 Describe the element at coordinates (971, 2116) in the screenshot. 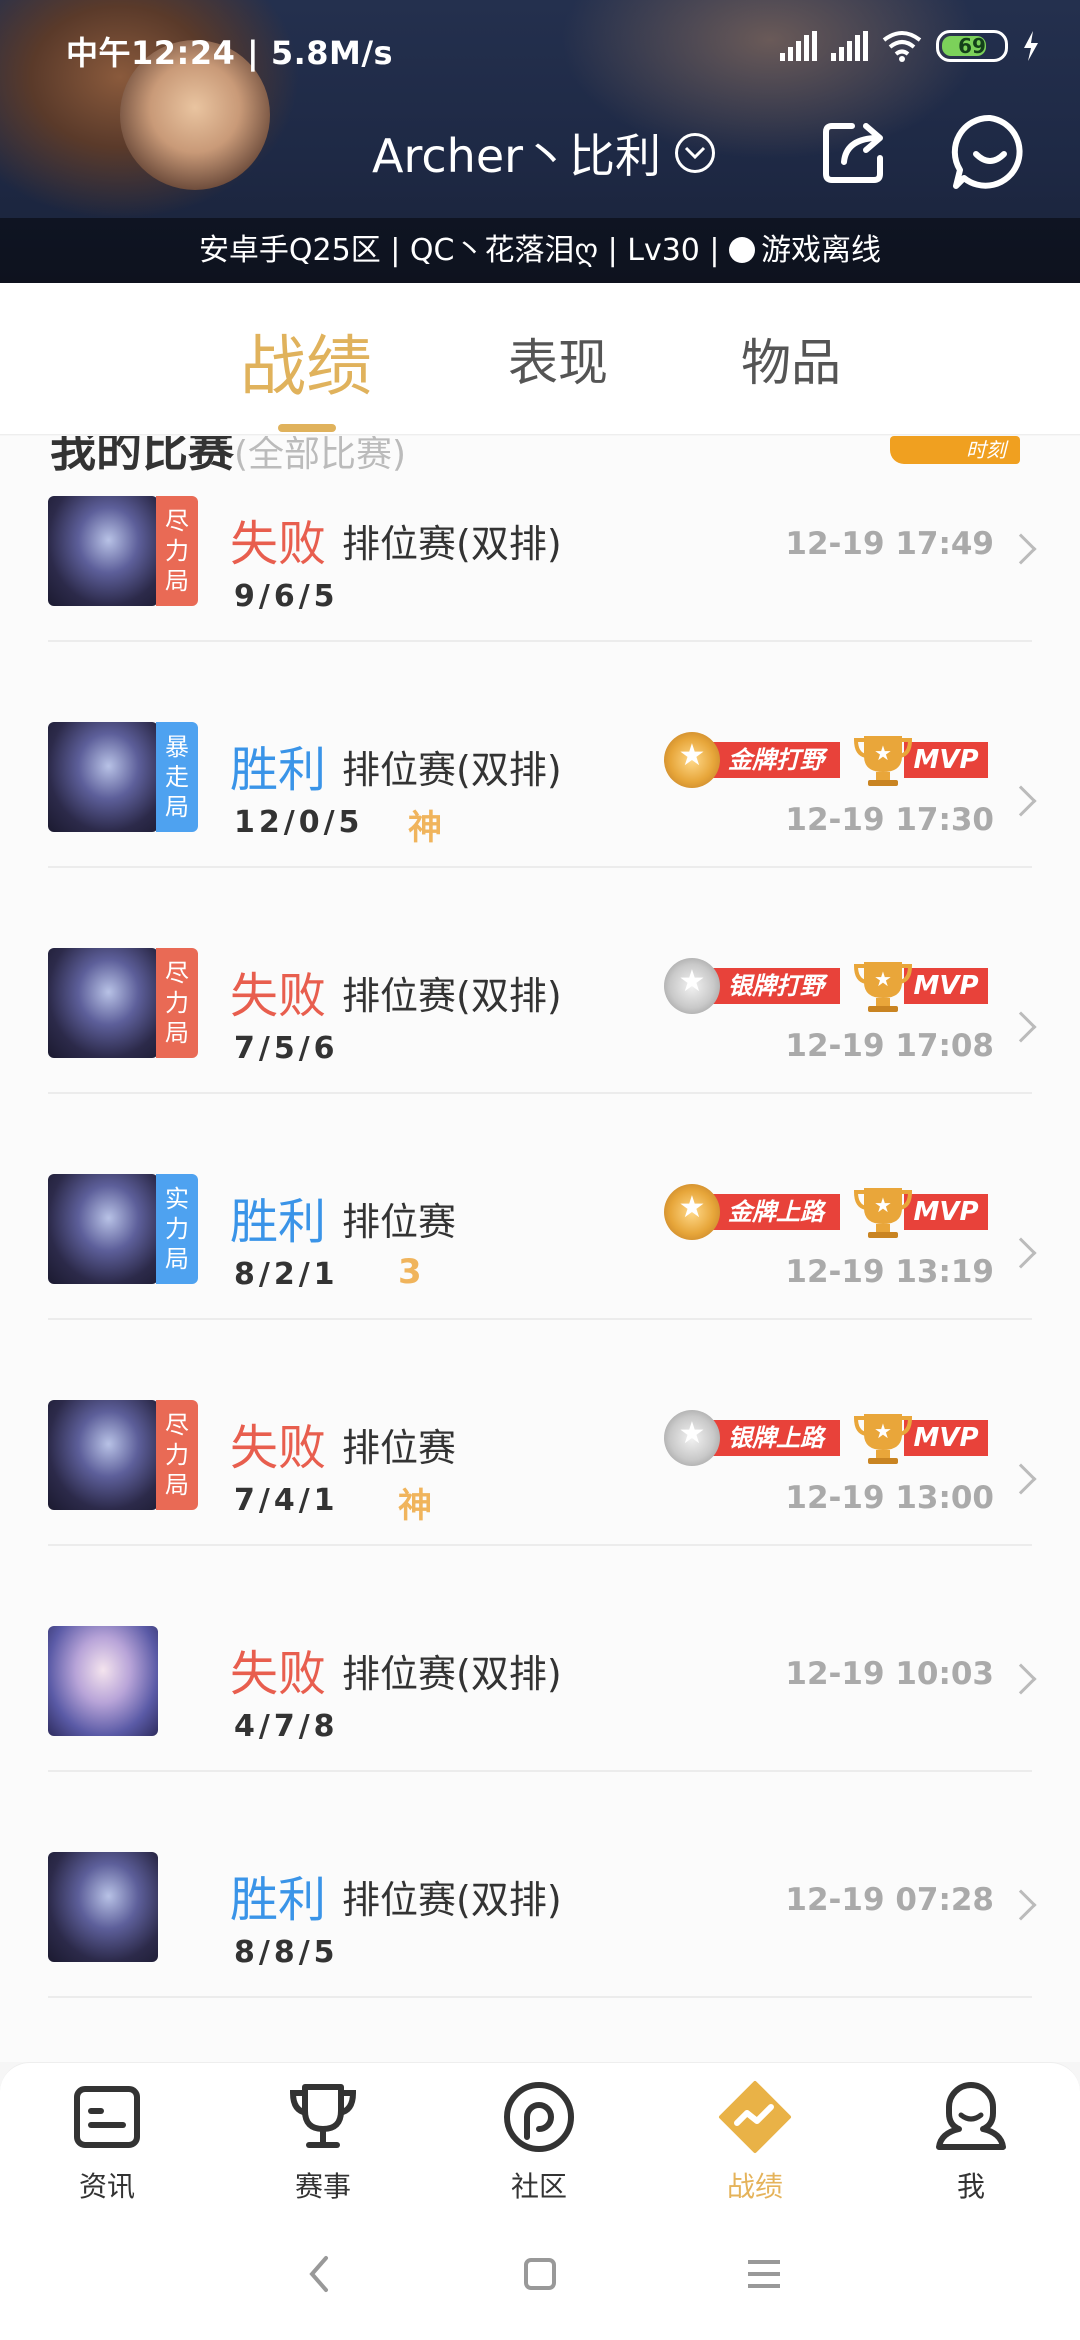

I see `profile-icon` at that location.